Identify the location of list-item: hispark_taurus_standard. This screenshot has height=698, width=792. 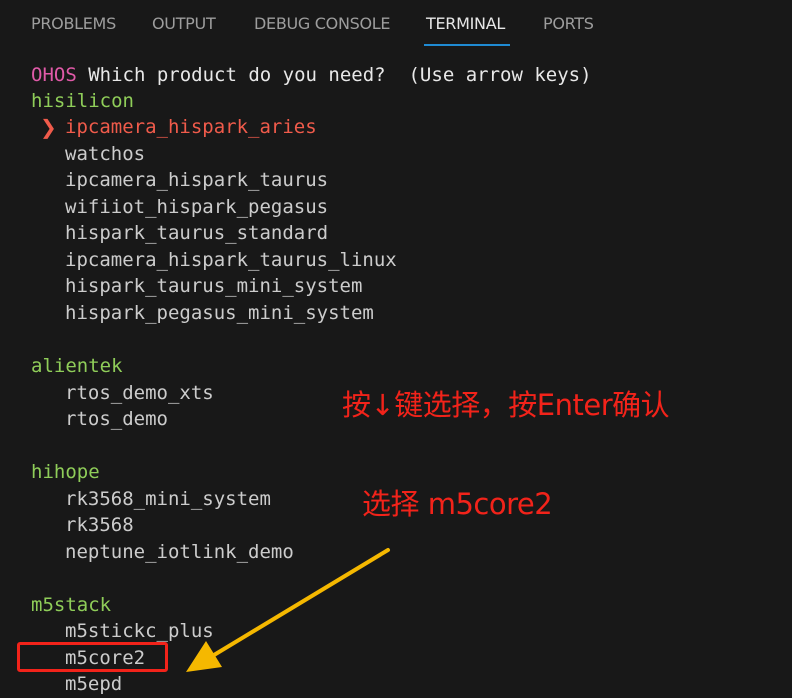
(196, 233).